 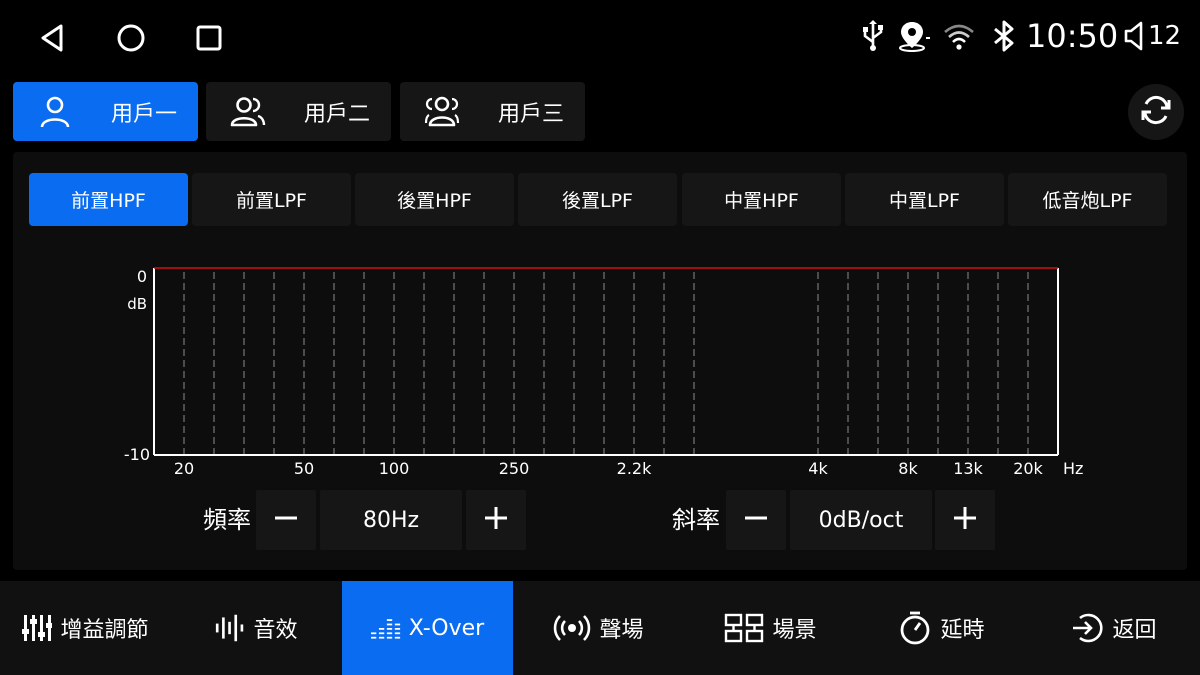 What do you see at coordinates (337, 114) in the screenshot?
I see `tab-user-label: 用戶二` at bounding box center [337, 114].